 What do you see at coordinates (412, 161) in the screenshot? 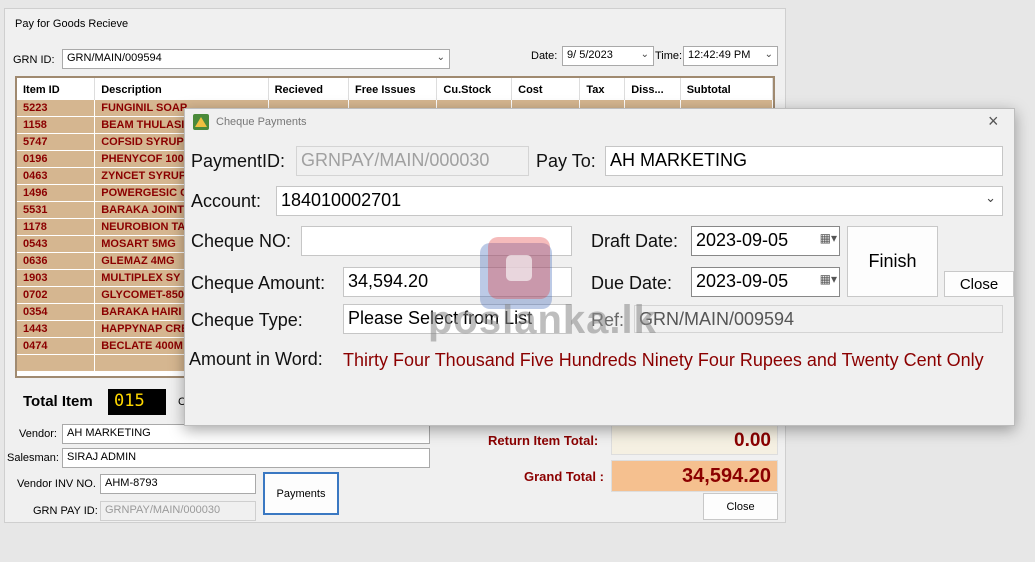
I see `payment-id-field: GRNPAY/MAIN/000030` at bounding box center [412, 161].